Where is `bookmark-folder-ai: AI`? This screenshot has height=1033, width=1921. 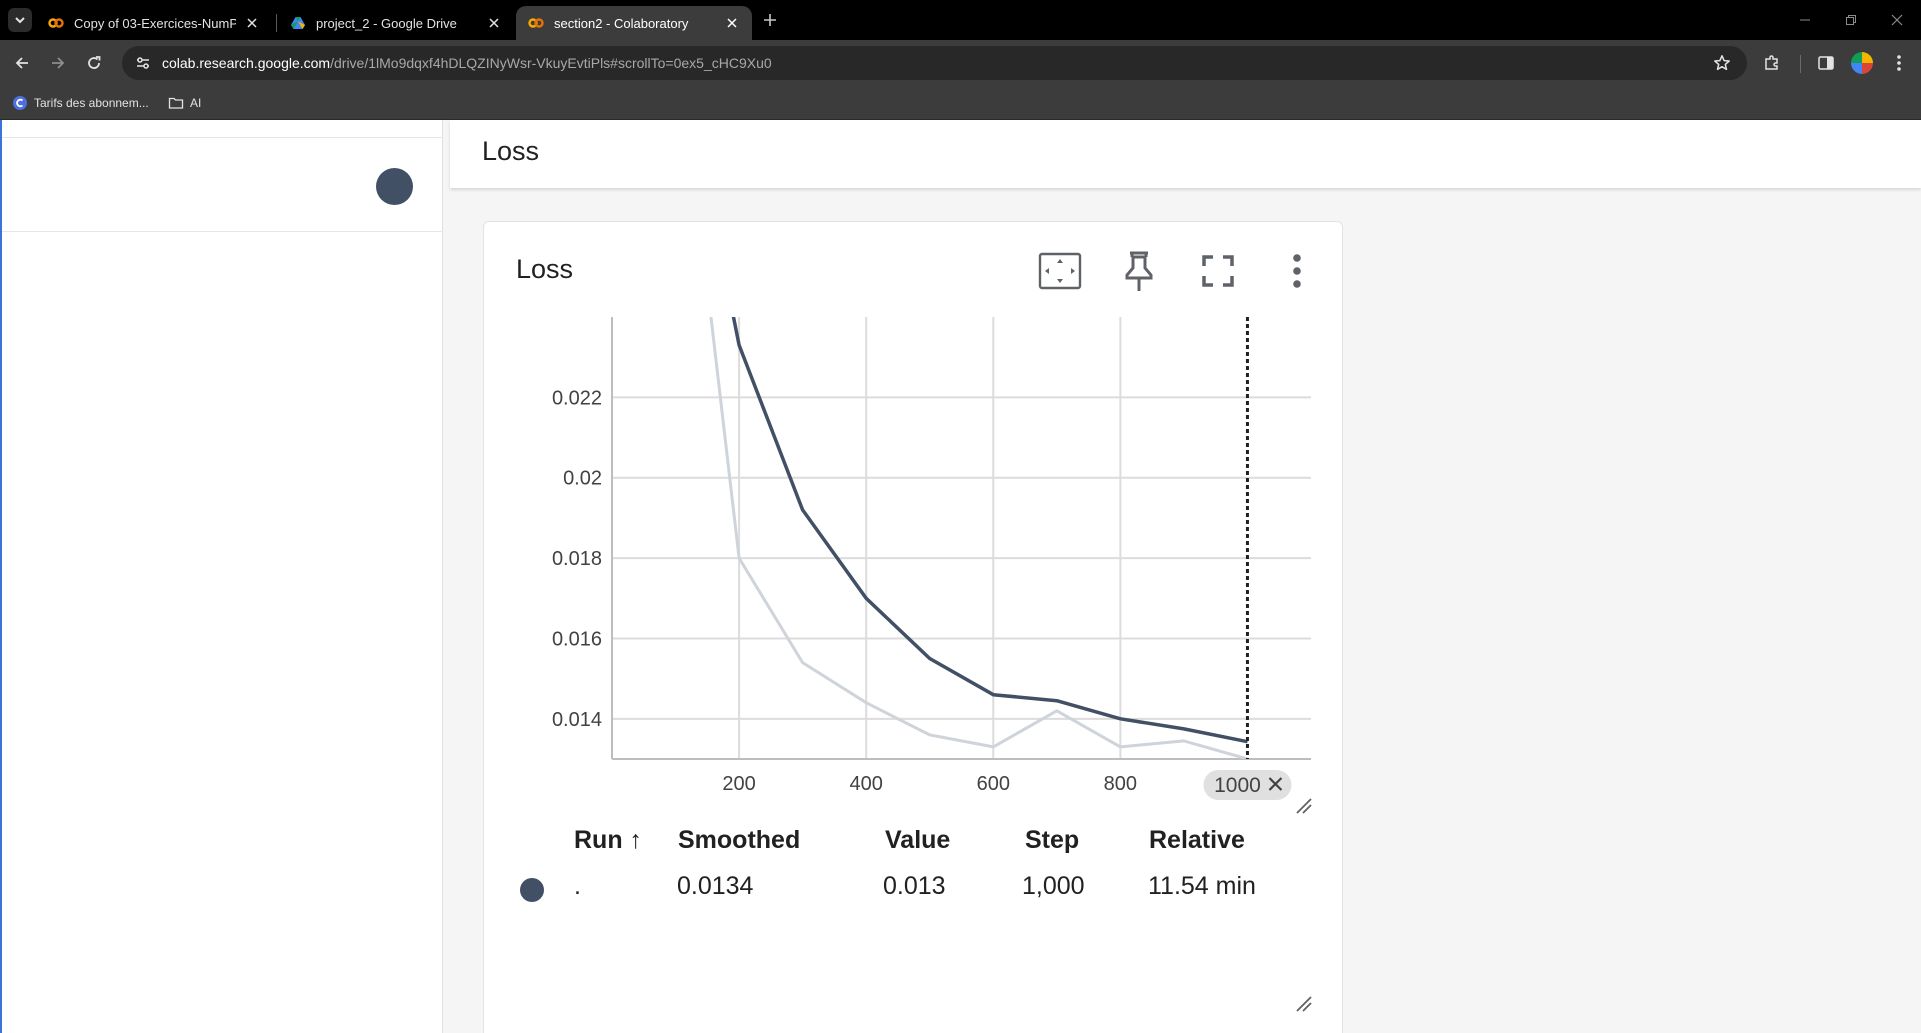
bookmark-folder-ai: AI is located at coordinates (184, 103).